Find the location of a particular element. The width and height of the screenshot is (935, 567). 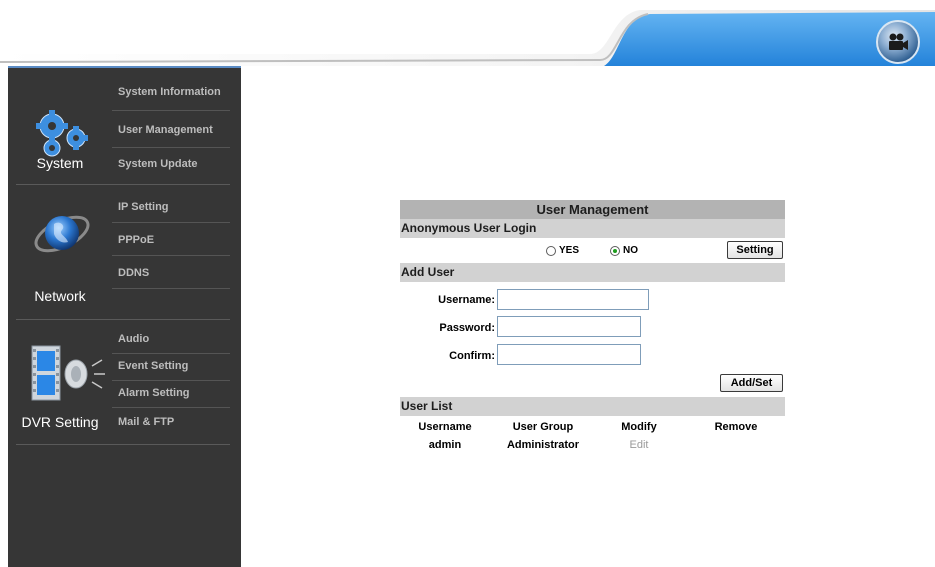

column-header-remove: Remove is located at coordinates (736, 427).